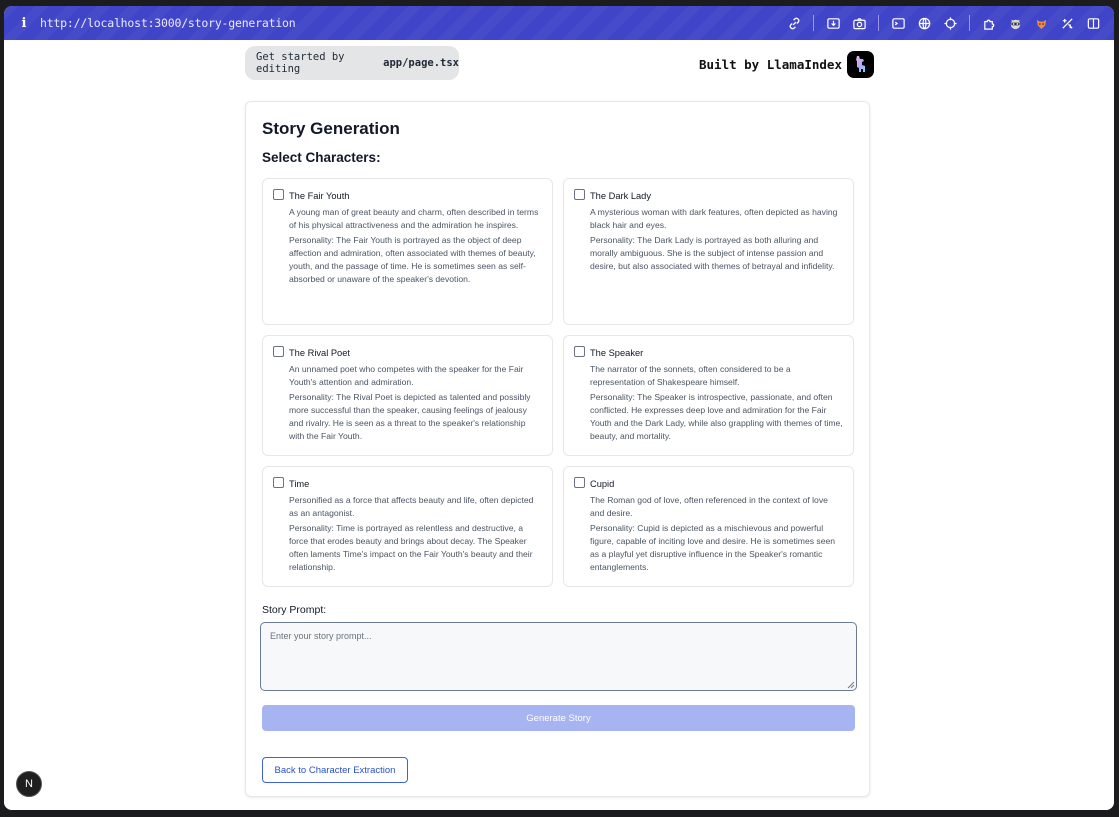  Describe the element at coordinates (620, 196) in the screenshot. I see `character-name: The Dark Lady` at that location.